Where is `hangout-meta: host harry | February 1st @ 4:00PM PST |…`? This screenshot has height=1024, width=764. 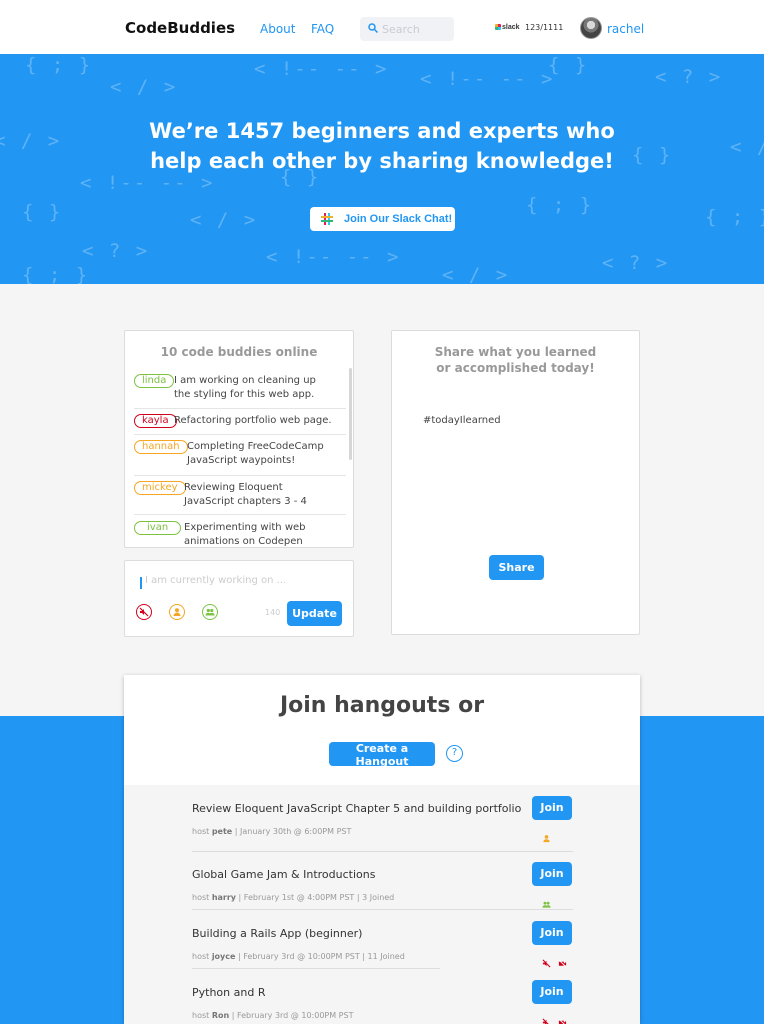 hangout-meta: host harry | February 1st @ 4:00PM PST |… is located at coordinates (293, 897).